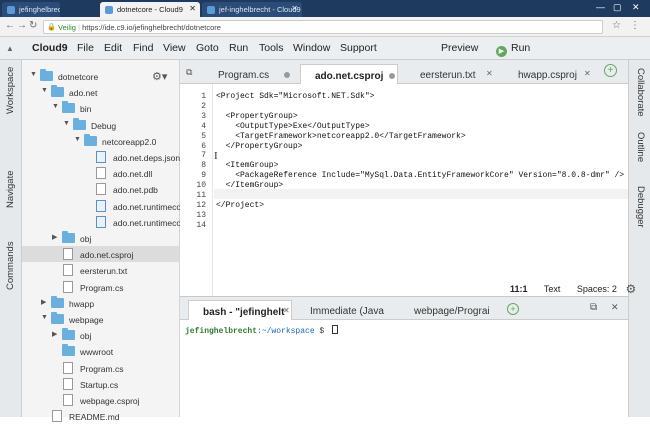  I want to click on terminal-tab-webpage: webpage/Prograi, so click(450, 310).